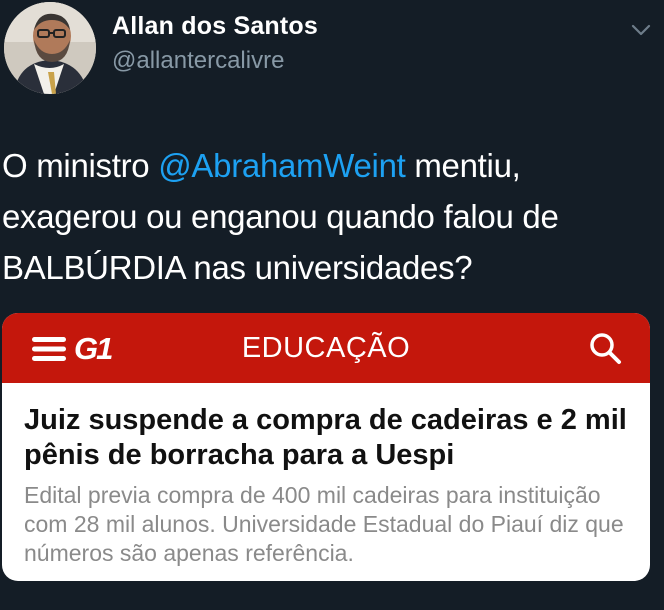 This screenshot has width=664, height=610. Describe the element at coordinates (80, 165) in the screenshot. I see `tweet-text-before: O ministro` at that location.